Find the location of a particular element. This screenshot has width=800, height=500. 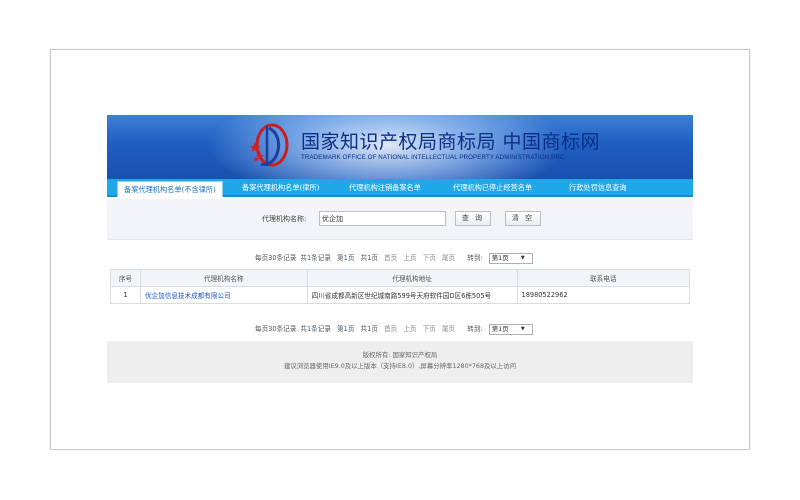

table-header-row: 序号 代理机构名称 代理机构地址 联系电话 is located at coordinates (400, 278).